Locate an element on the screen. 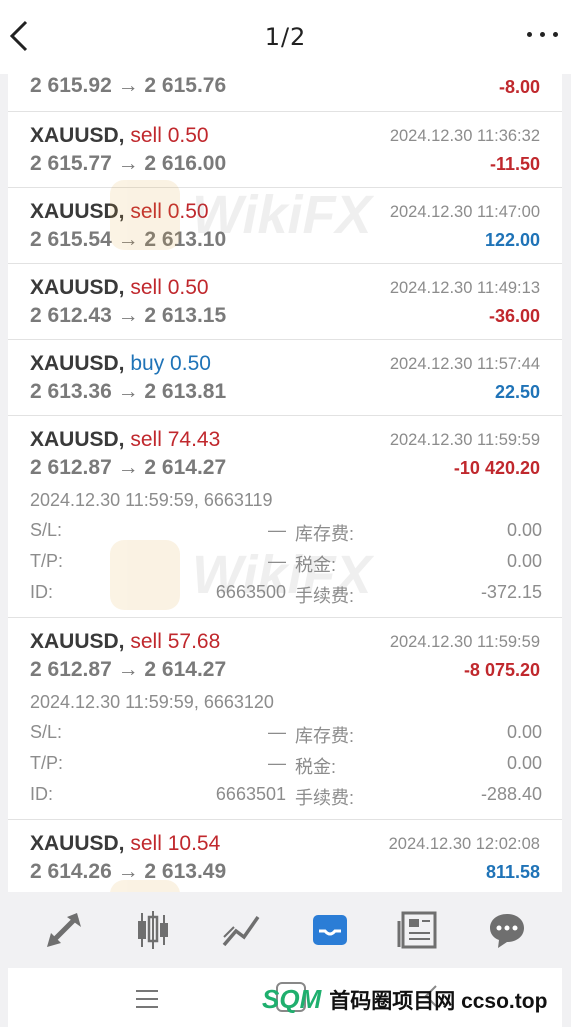  top-bar: 1/2 is located at coordinates (285, 37).